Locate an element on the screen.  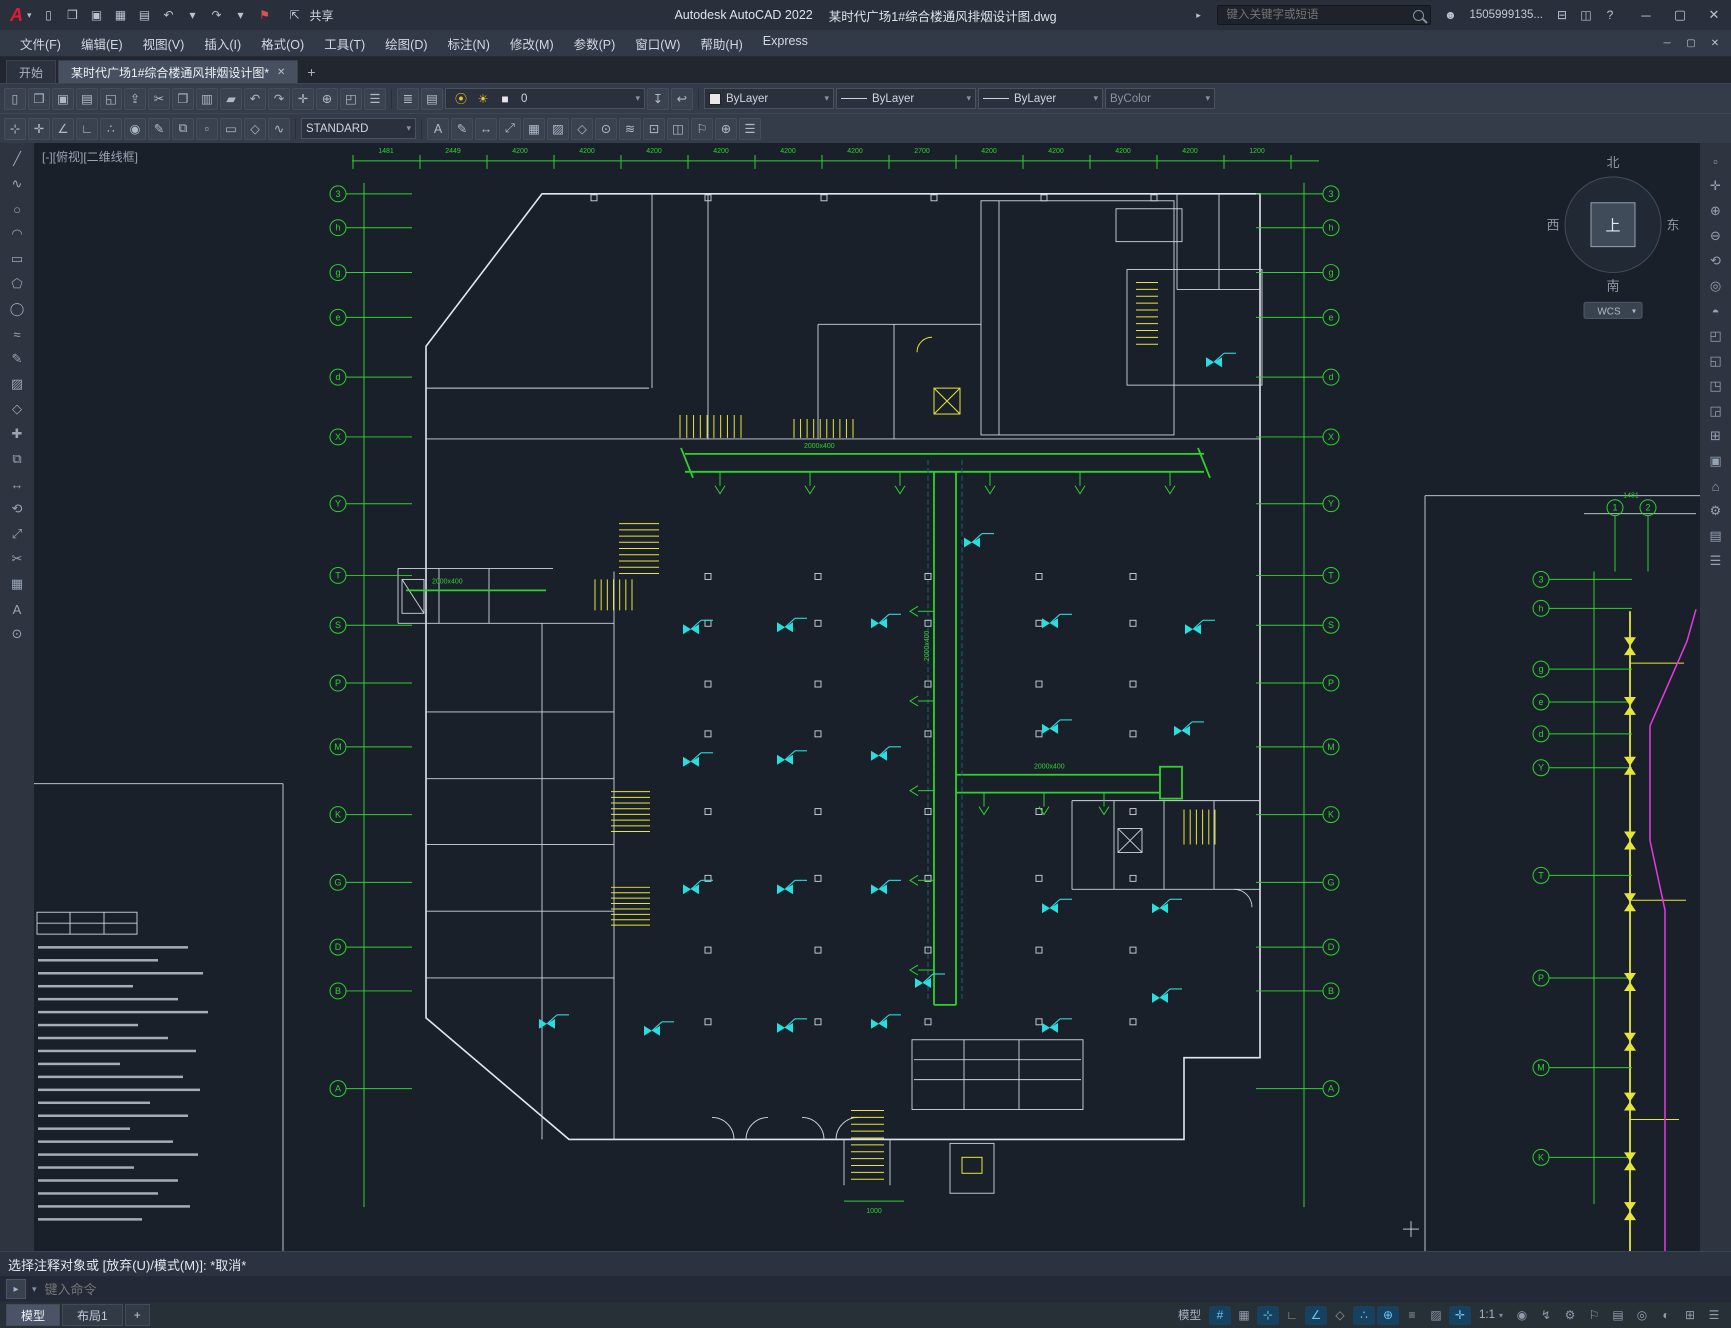
layer-color-swatch: ■ is located at coordinates (505, 99).